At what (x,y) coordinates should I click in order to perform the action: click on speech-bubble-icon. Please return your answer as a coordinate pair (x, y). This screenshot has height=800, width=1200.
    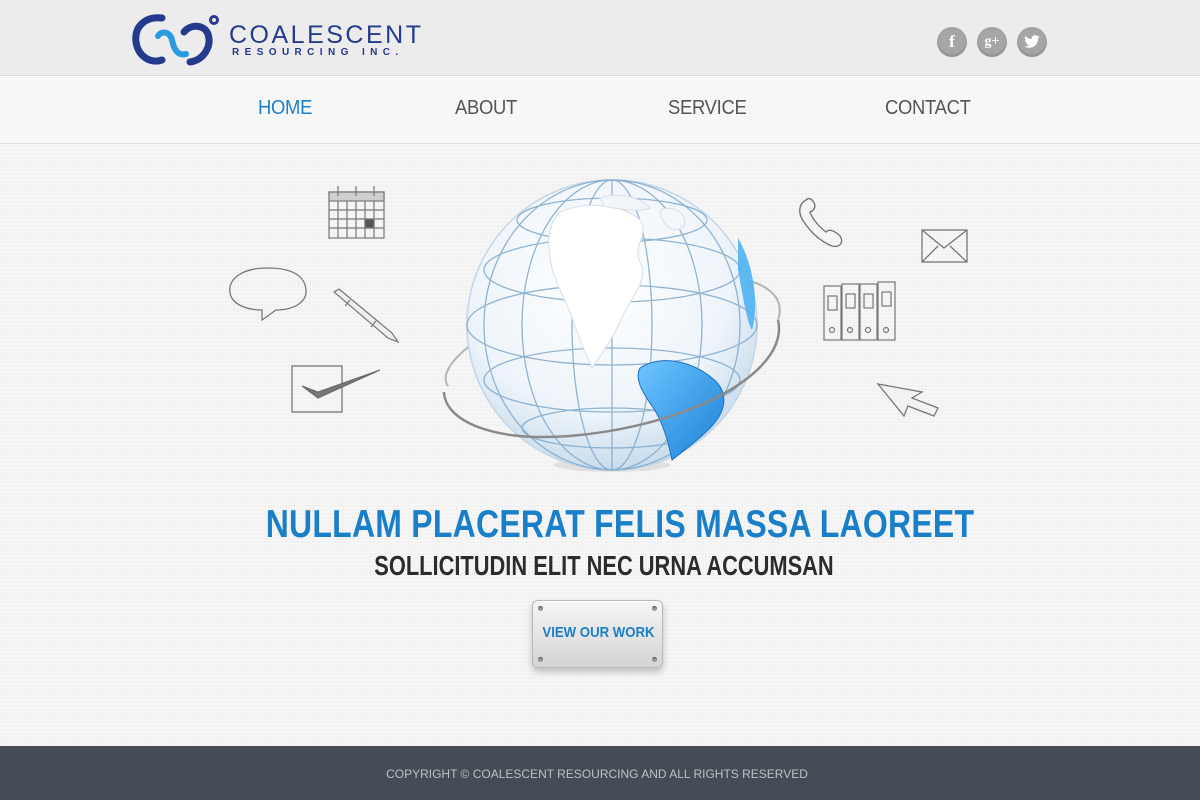
    Looking at the image, I should click on (268, 294).